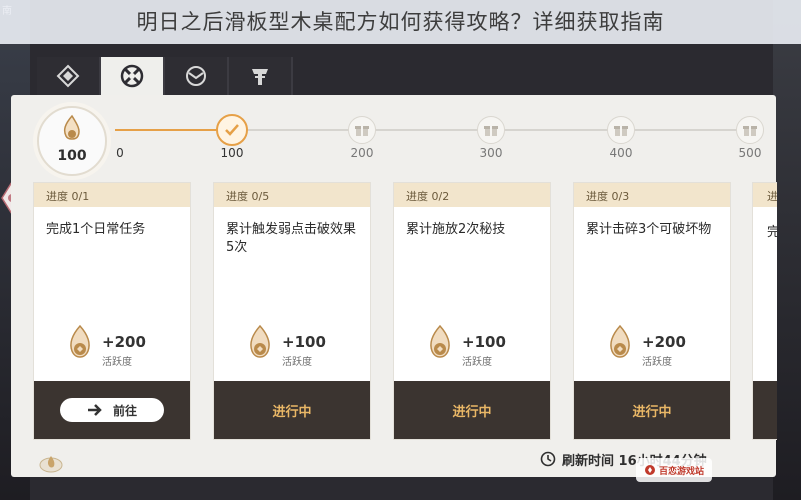  I want to click on check-icon, so click(232, 130).